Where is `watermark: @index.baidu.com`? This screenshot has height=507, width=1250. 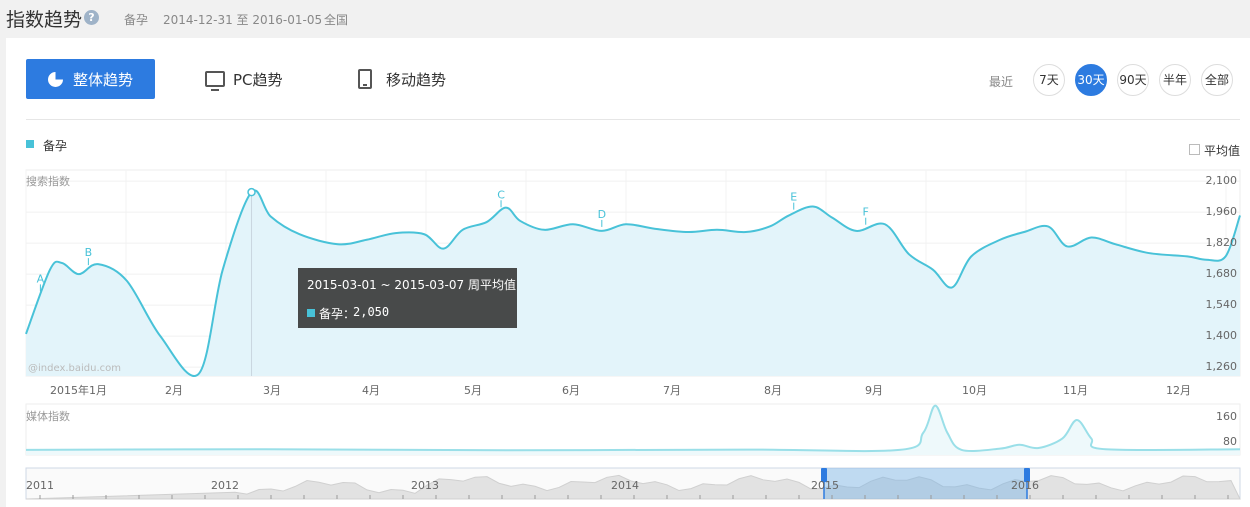
watermark: @index.baidu.com is located at coordinates (75, 368).